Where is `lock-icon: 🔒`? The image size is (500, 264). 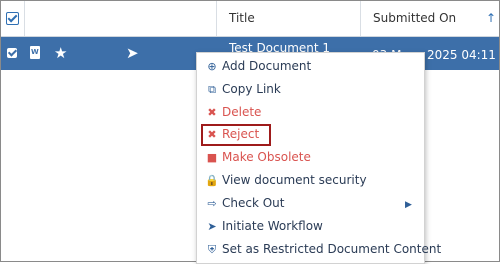
lock-icon: 🔒 is located at coordinates (212, 180).